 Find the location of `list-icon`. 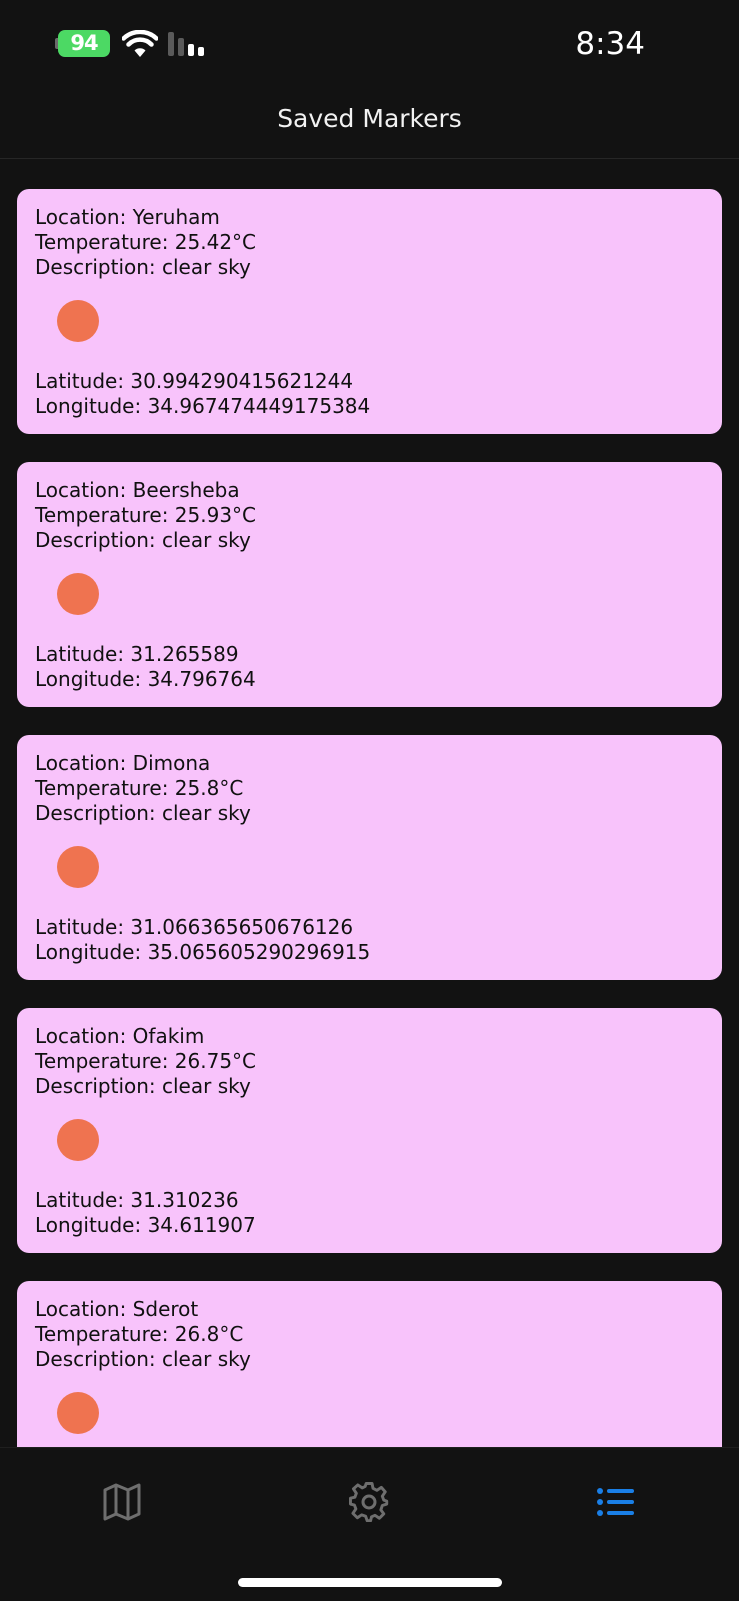

list-icon is located at coordinates (615, 1502).